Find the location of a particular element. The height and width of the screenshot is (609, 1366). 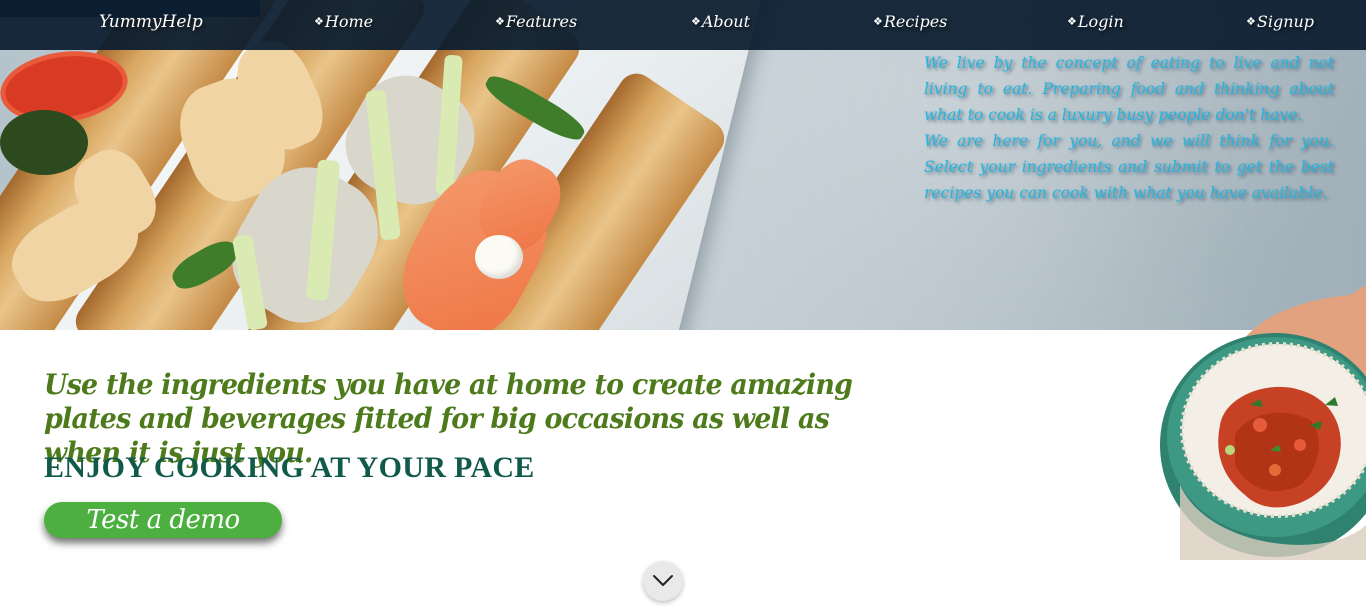

nav-label: Home is located at coordinates (349, 21).